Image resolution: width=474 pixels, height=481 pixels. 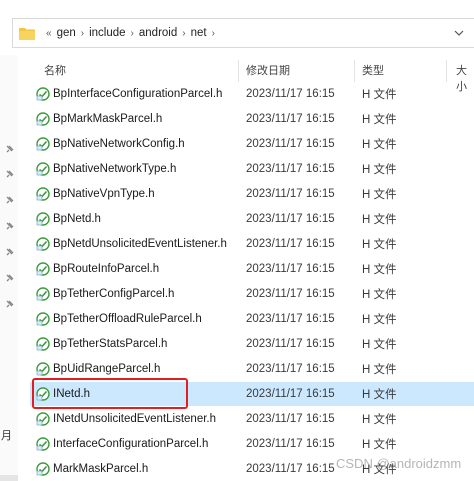 I want to click on file-name: BpInterfaceConfigurationParcel.h, so click(x=138, y=94).